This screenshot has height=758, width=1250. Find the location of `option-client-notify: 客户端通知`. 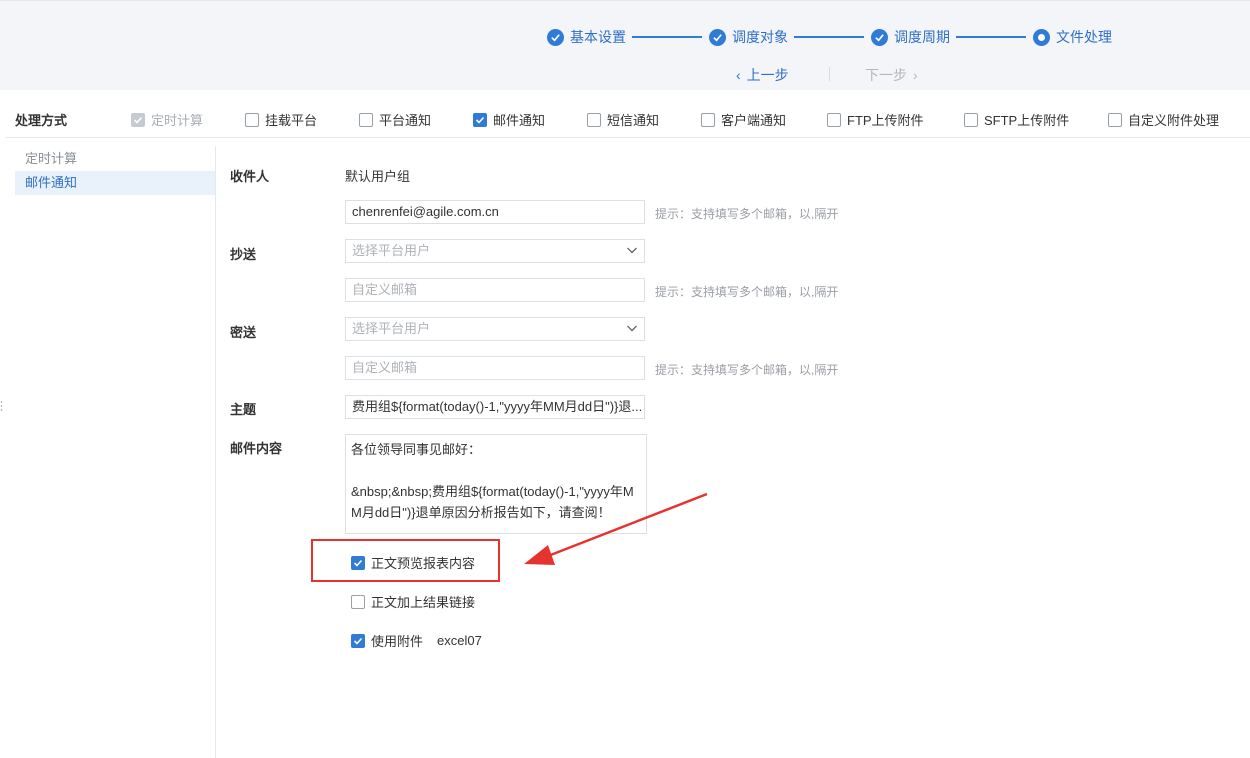

option-client-notify: 客户端通知 is located at coordinates (743, 119).